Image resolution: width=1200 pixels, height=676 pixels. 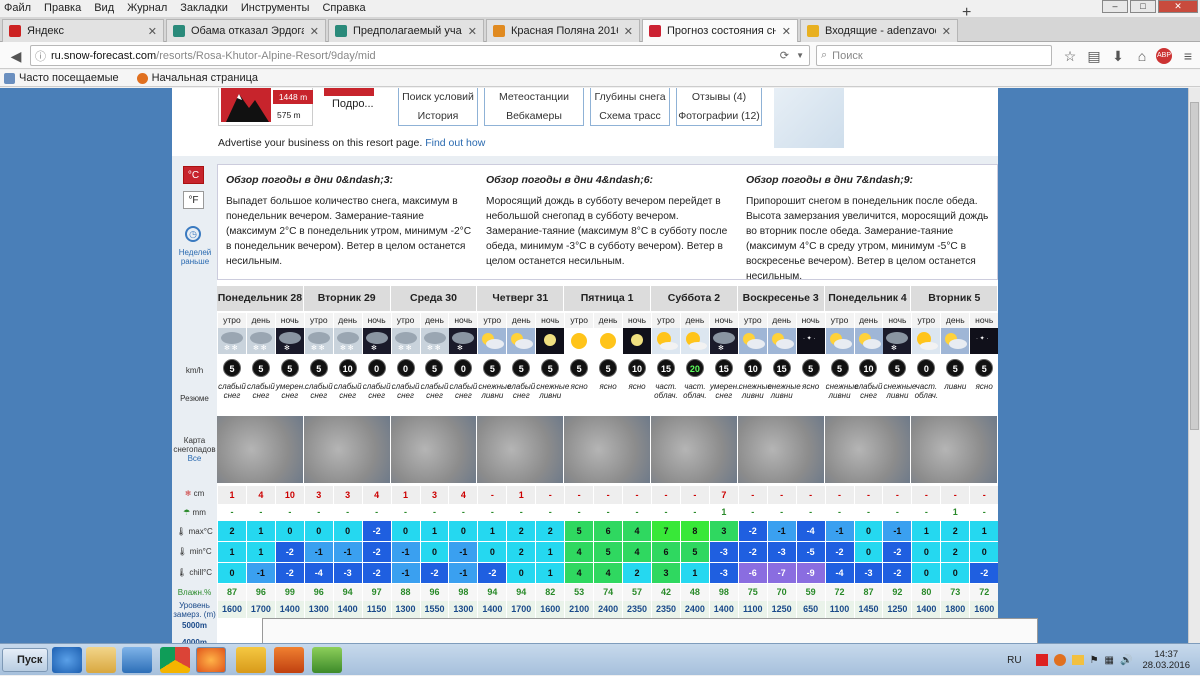 What do you see at coordinates (1115, 6) in the screenshot?
I see `minimize-button: –` at bounding box center [1115, 6].